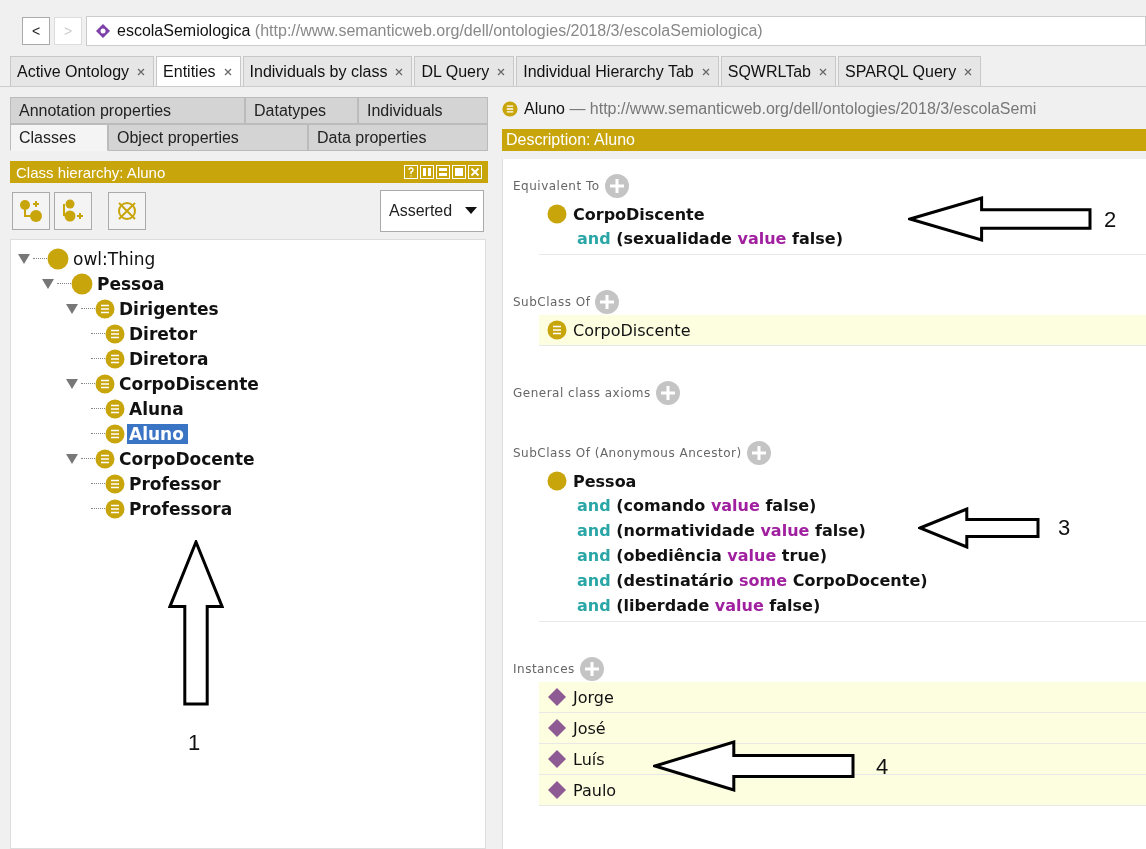  What do you see at coordinates (188, 458) in the screenshot?
I see `class-tree-item: CorpoDocente` at bounding box center [188, 458].